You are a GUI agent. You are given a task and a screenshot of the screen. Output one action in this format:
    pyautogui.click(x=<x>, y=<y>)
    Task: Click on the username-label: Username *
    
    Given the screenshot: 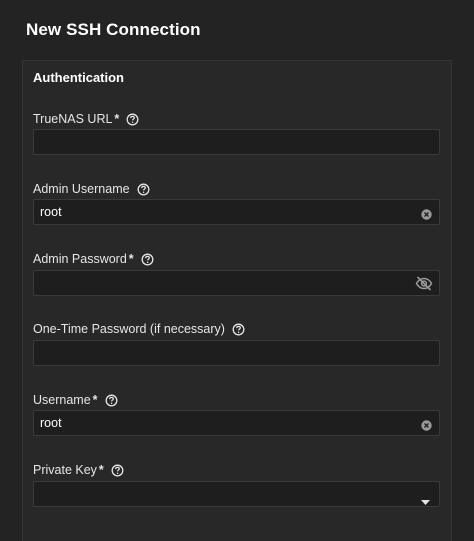 What is the action you would take?
    pyautogui.click(x=75, y=400)
    